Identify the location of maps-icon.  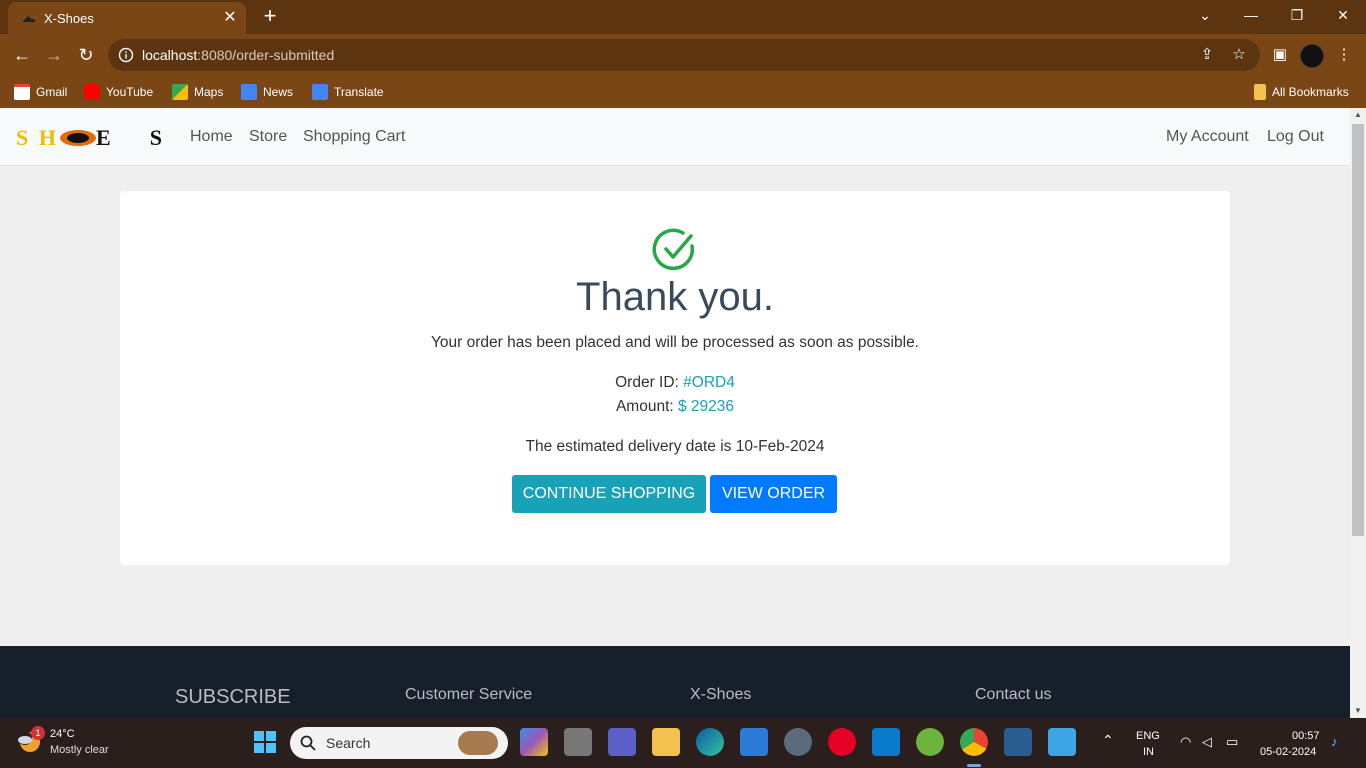
(180, 92).